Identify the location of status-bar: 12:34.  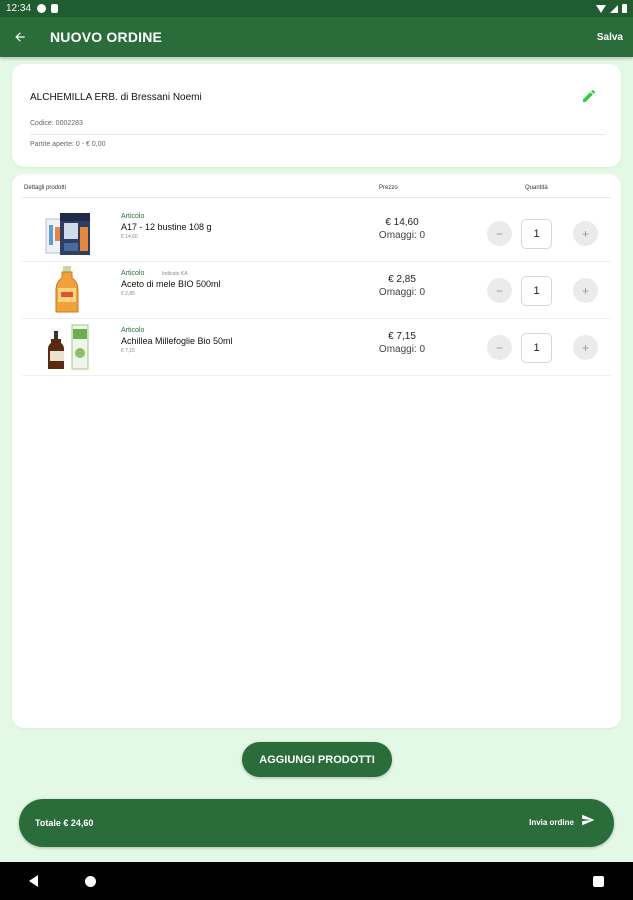
(316, 8).